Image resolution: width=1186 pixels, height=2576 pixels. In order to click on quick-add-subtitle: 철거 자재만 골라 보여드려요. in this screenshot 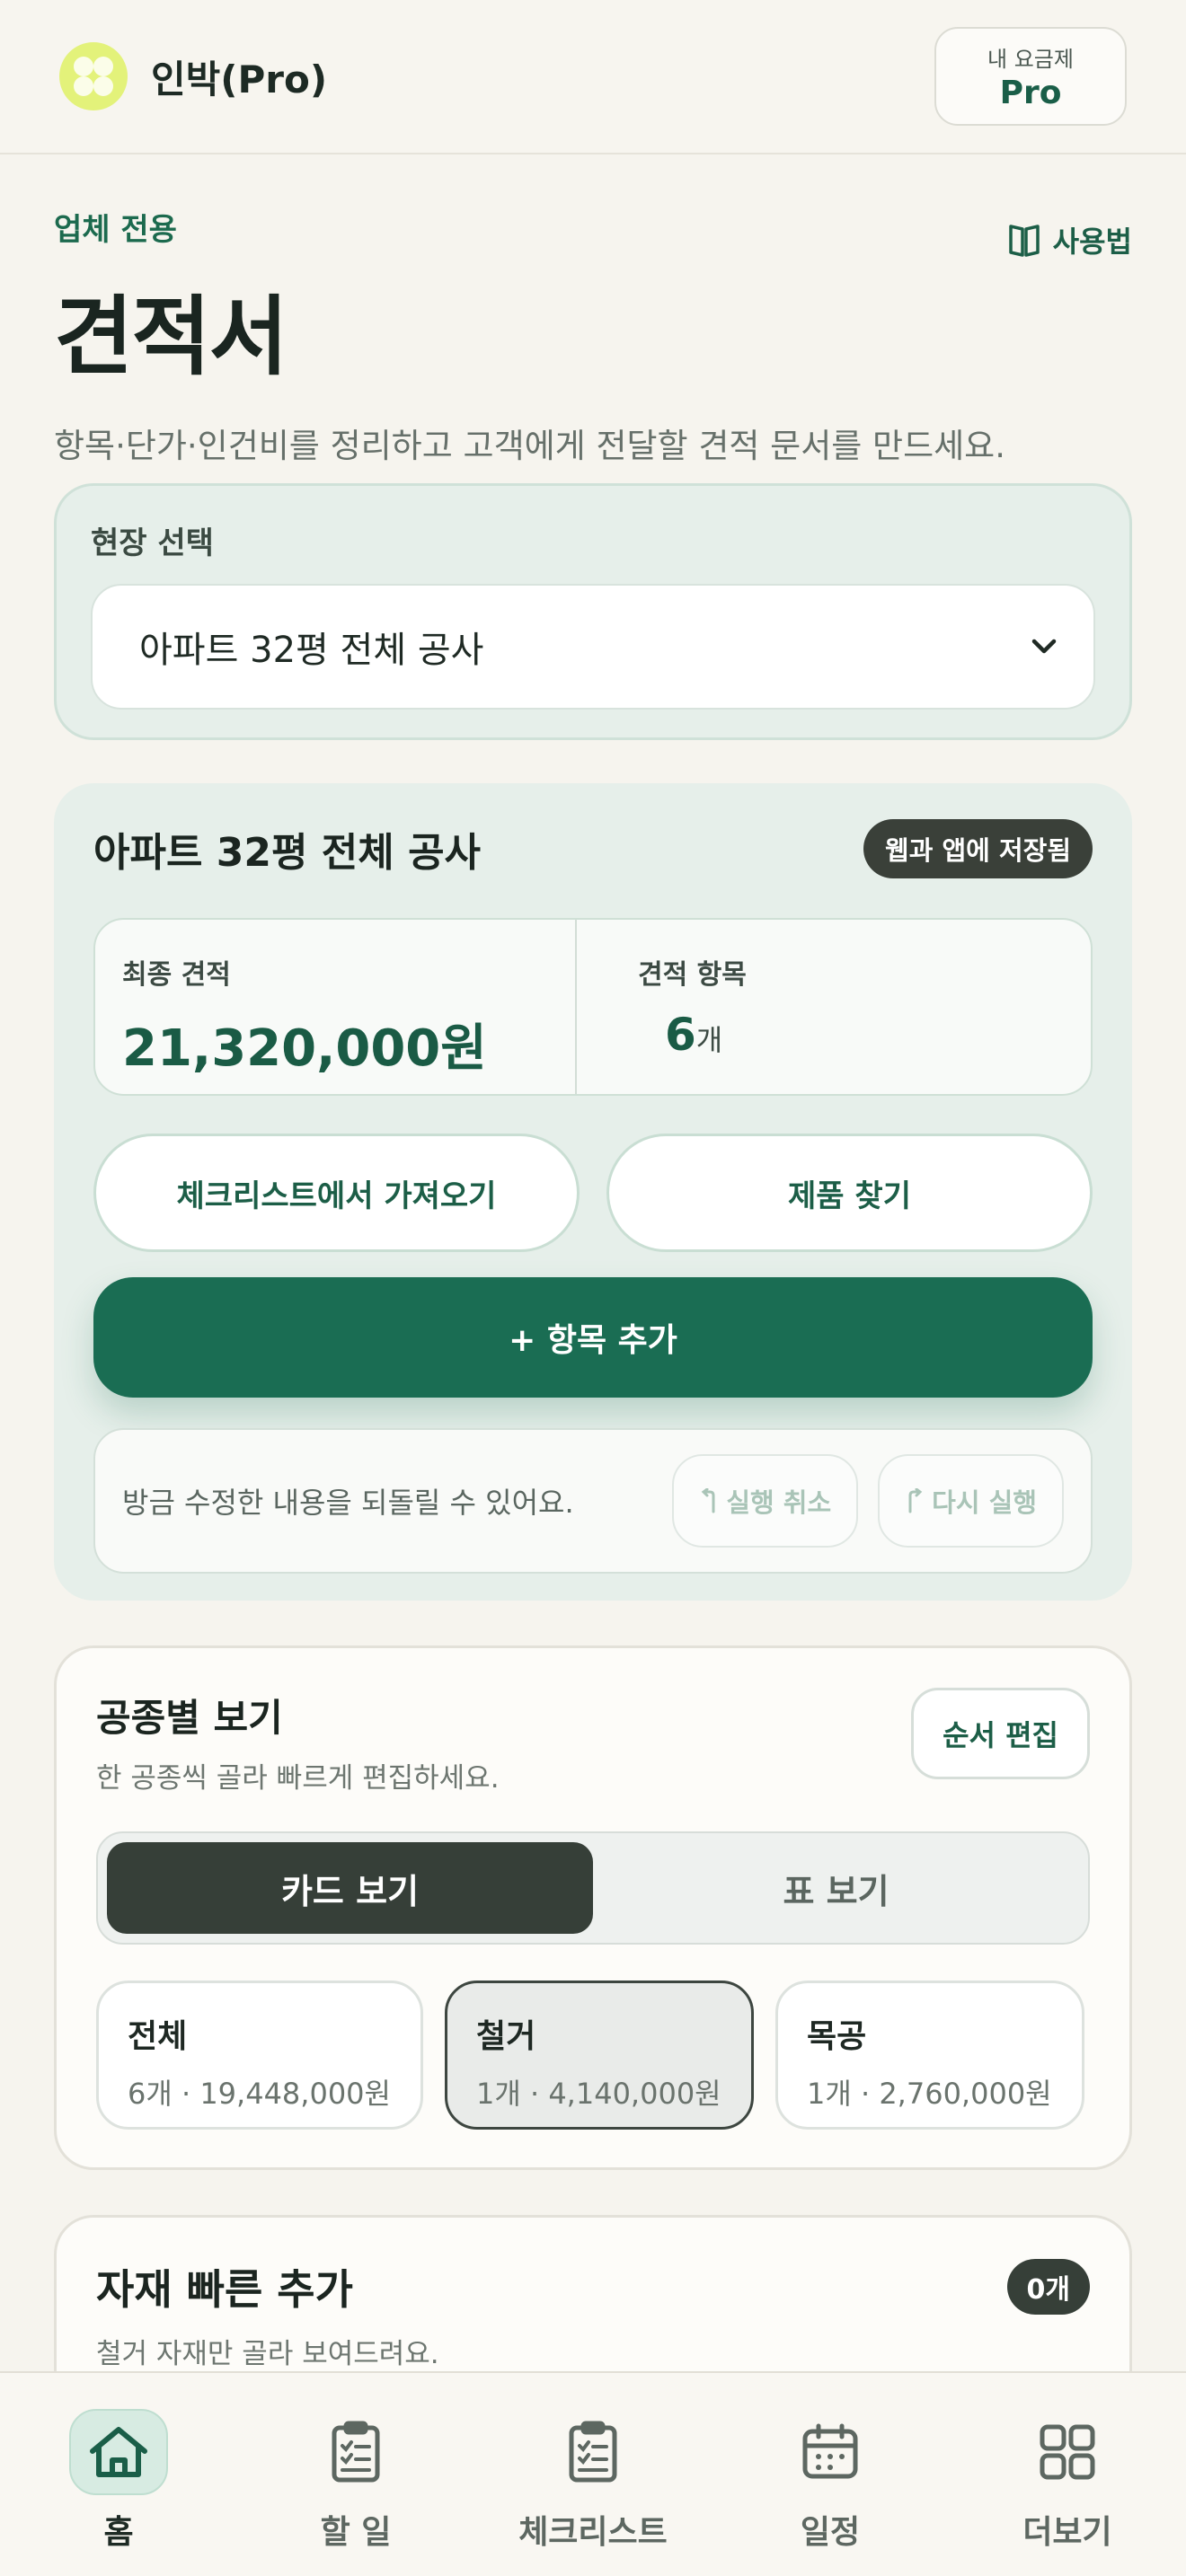, I will do `click(267, 2354)`.